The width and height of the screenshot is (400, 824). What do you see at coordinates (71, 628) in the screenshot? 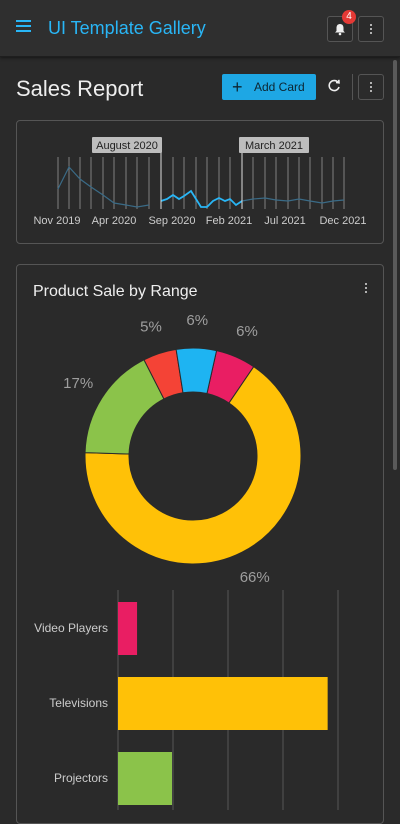
I see `bar-category-label: Video Players` at bounding box center [71, 628].